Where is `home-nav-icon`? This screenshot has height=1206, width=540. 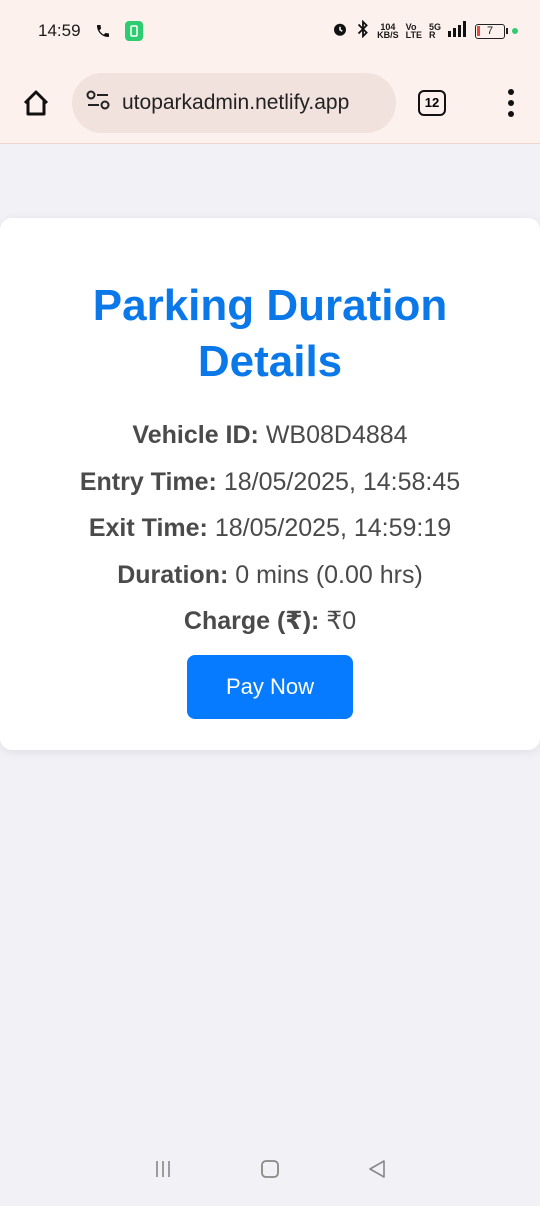 home-nav-icon is located at coordinates (270, 1171).